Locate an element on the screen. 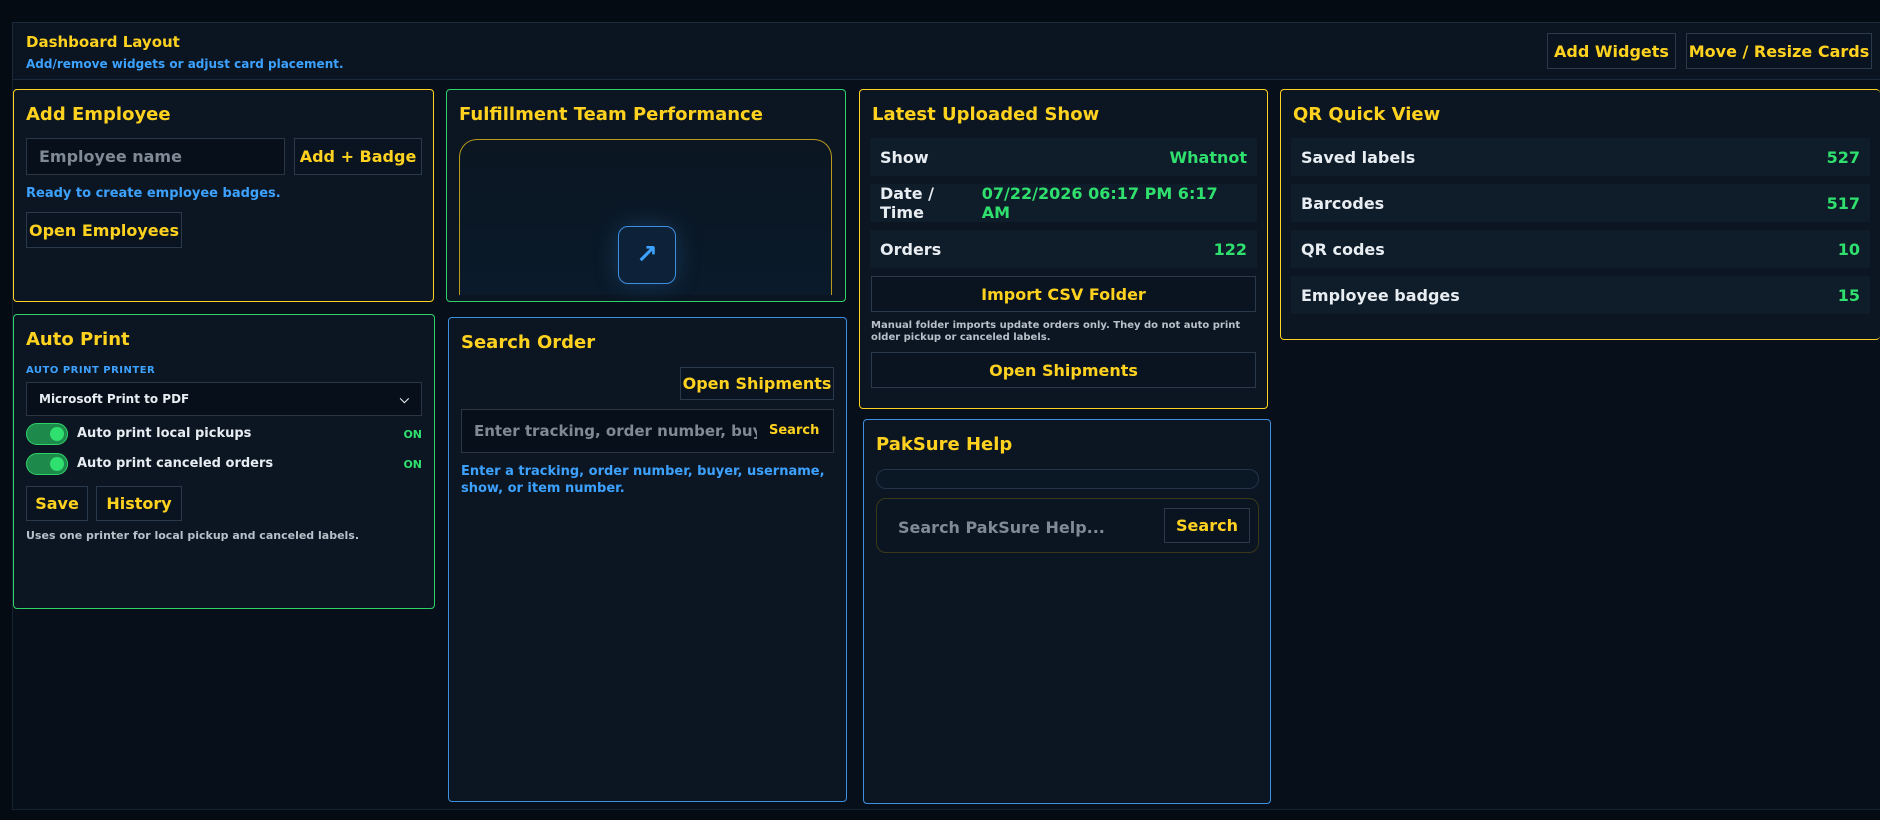 The height and width of the screenshot is (820, 1880). toggle-label: Auto print canceled orders is located at coordinates (175, 463).